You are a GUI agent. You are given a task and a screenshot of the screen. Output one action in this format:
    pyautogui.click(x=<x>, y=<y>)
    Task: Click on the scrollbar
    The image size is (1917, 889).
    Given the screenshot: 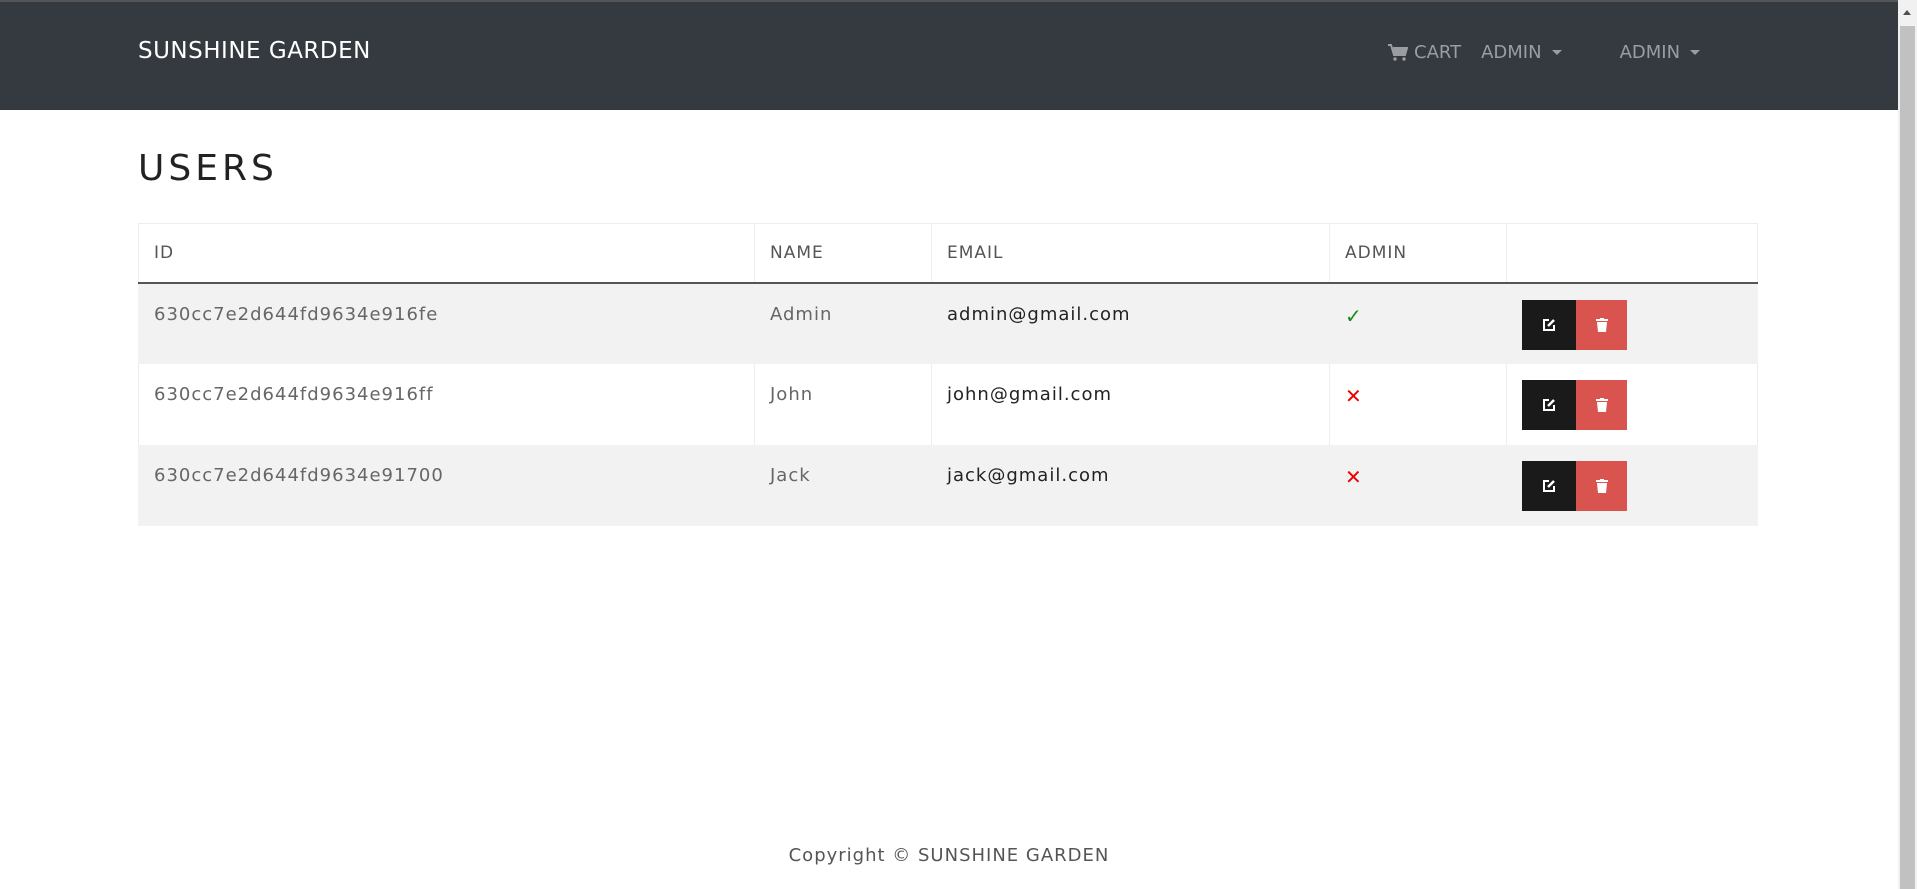 What is the action you would take?
    pyautogui.click(x=1907, y=444)
    